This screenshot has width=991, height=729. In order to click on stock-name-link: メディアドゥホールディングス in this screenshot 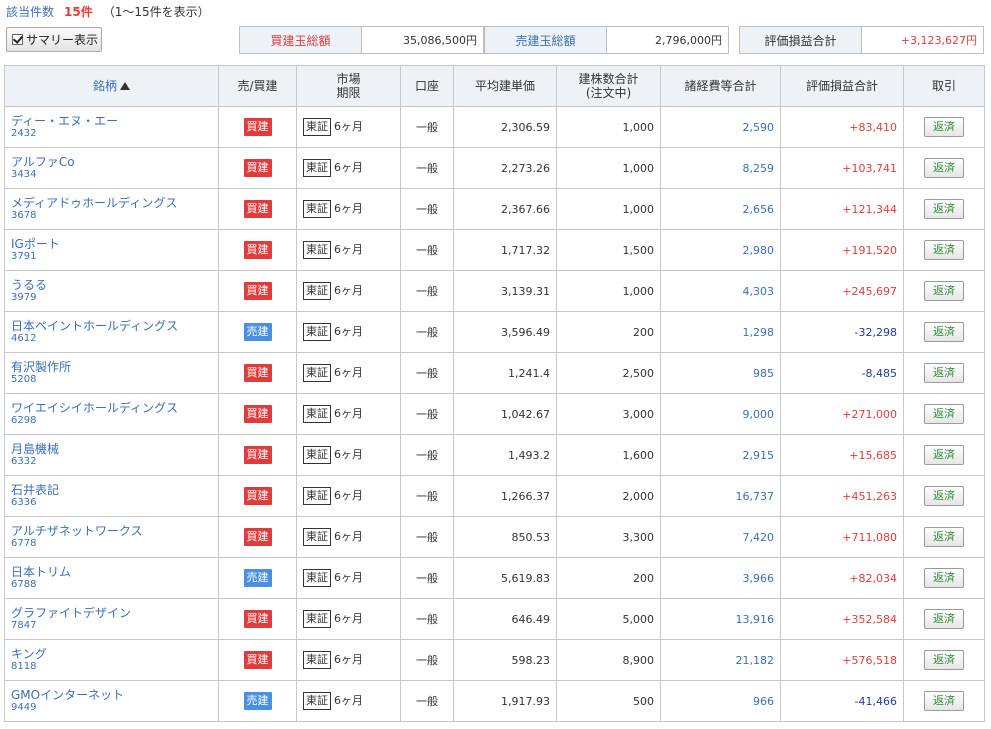, I will do `click(111, 203)`.